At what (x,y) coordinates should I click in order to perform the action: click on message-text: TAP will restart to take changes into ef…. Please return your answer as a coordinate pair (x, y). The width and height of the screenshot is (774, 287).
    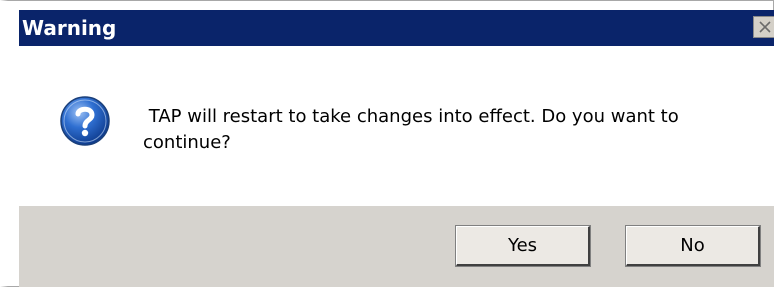
    Looking at the image, I should click on (411, 129).